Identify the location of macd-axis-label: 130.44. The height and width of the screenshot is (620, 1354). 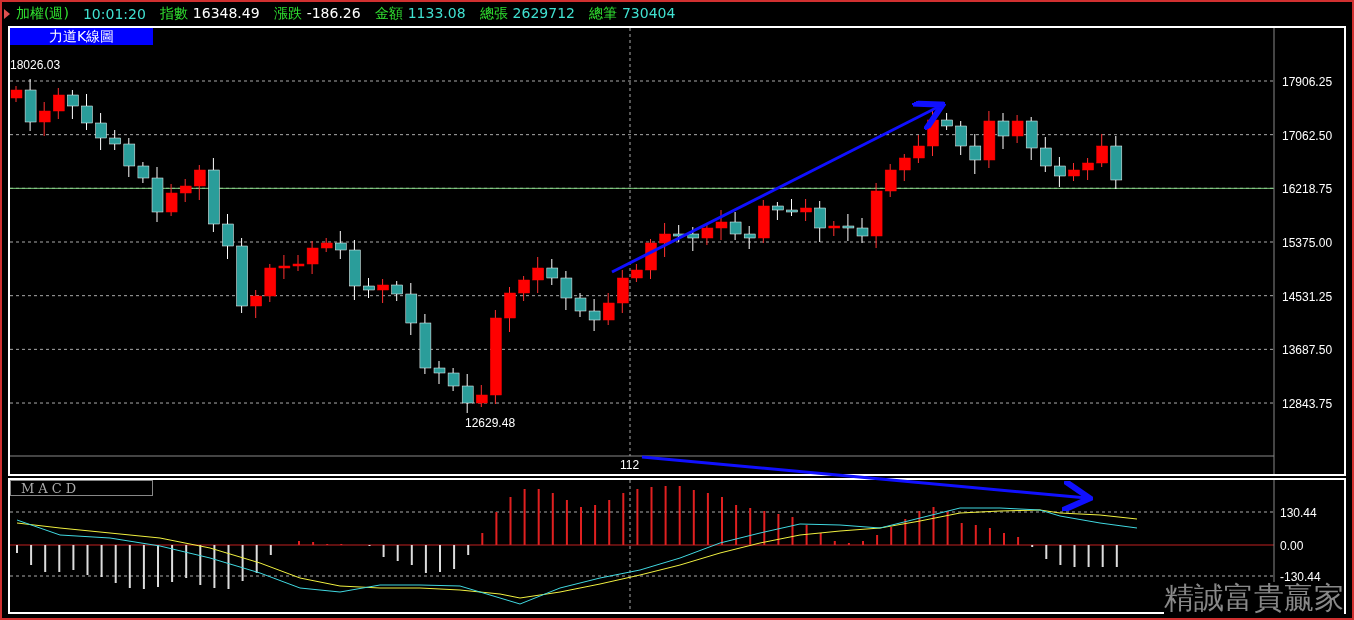
(1298, 513).